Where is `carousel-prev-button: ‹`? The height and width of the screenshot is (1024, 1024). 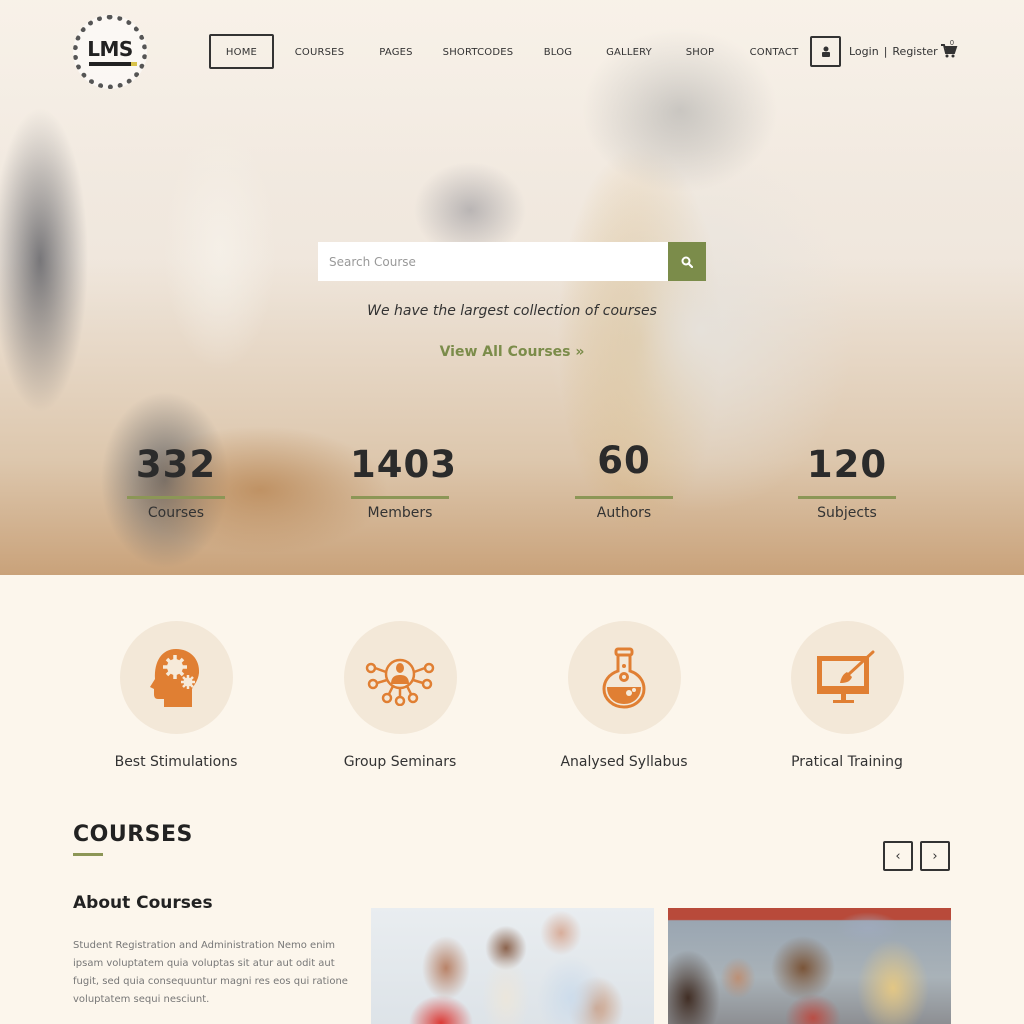
carousel-prev-button: ‹ is located at coordinates (898, 856).